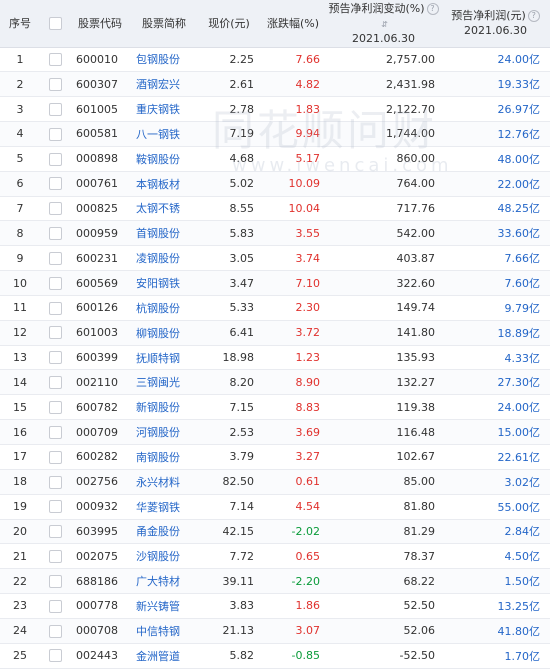  Describe the element at coordinates (519, 134) in the screenshot. I see `row-np-link: 12.76亿` at that location.